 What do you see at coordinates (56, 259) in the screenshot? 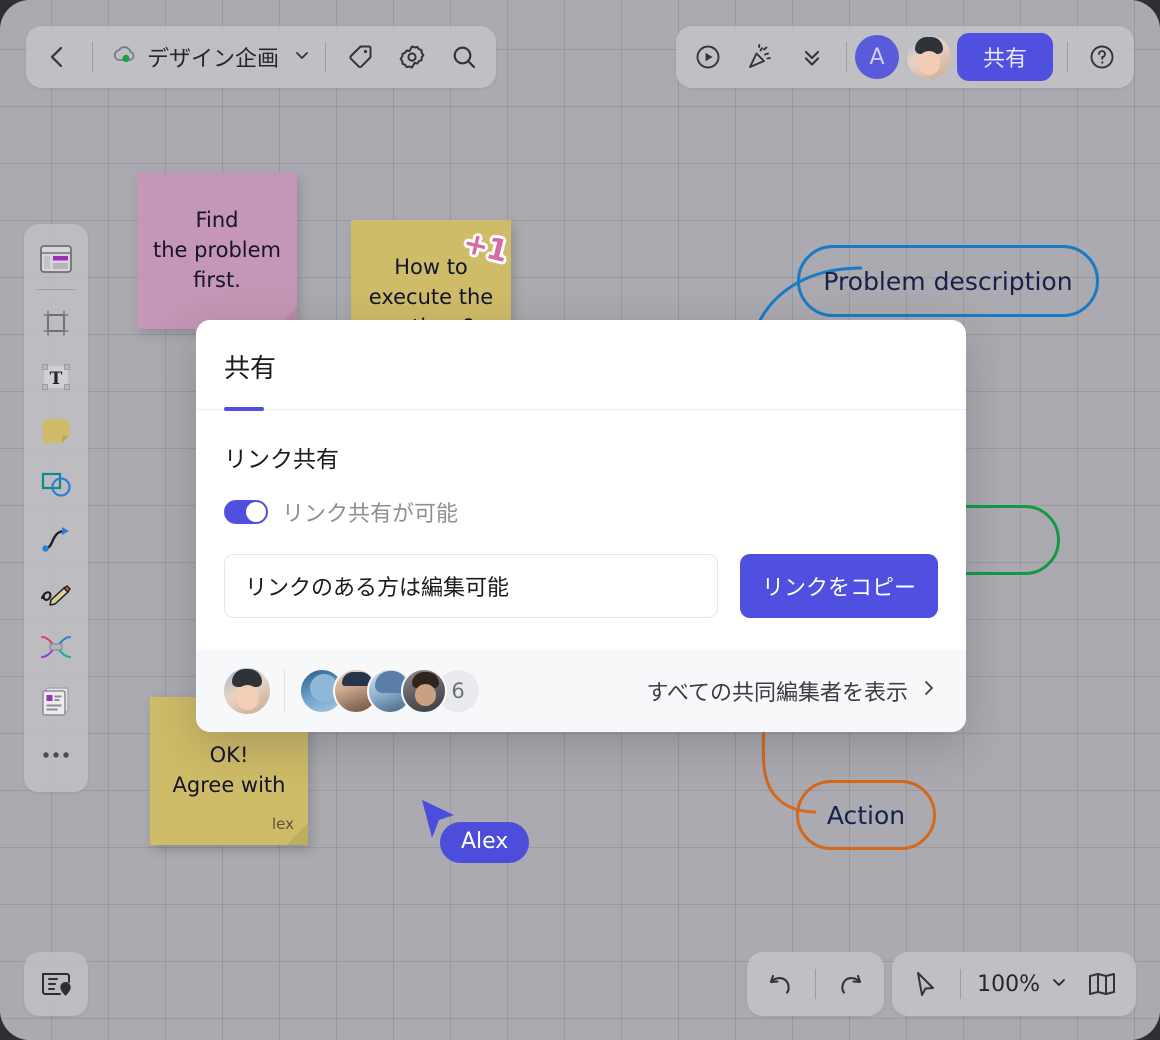
I see `template-icon` at bounding box center [56, 259].